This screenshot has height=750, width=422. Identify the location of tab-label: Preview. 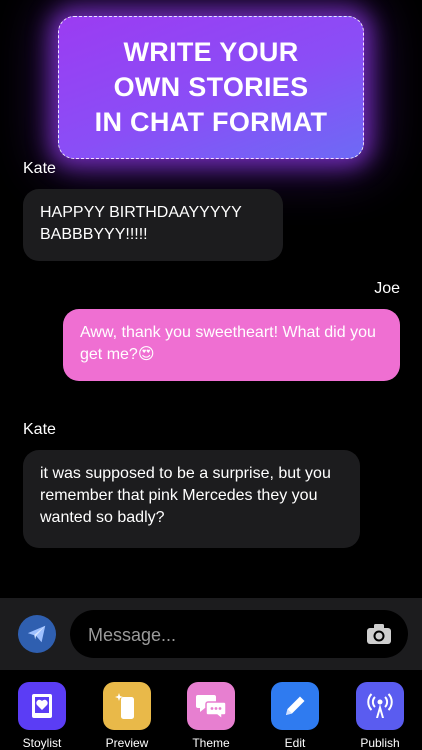
(127, 743).